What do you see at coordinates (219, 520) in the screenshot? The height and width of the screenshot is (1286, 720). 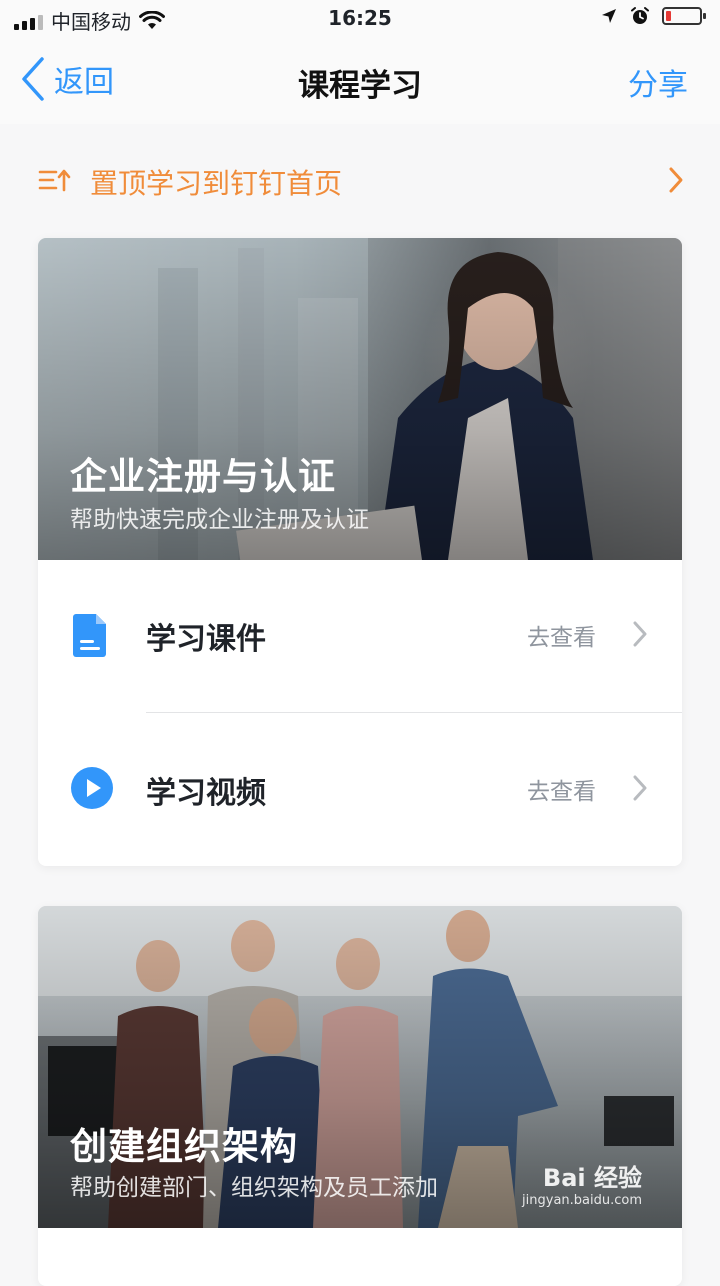 I see `course-subtitle: 帮助快速完成企业注册及认证` at bounding box center [219, 520].